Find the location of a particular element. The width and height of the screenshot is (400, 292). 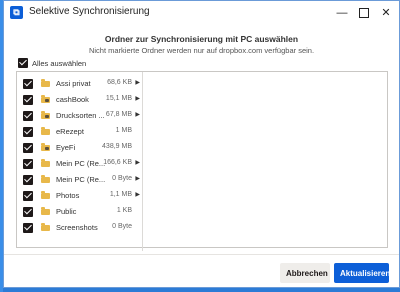

folder-row: Assi privat 68,6 KB ▶ is located at coordinates (79, 84).